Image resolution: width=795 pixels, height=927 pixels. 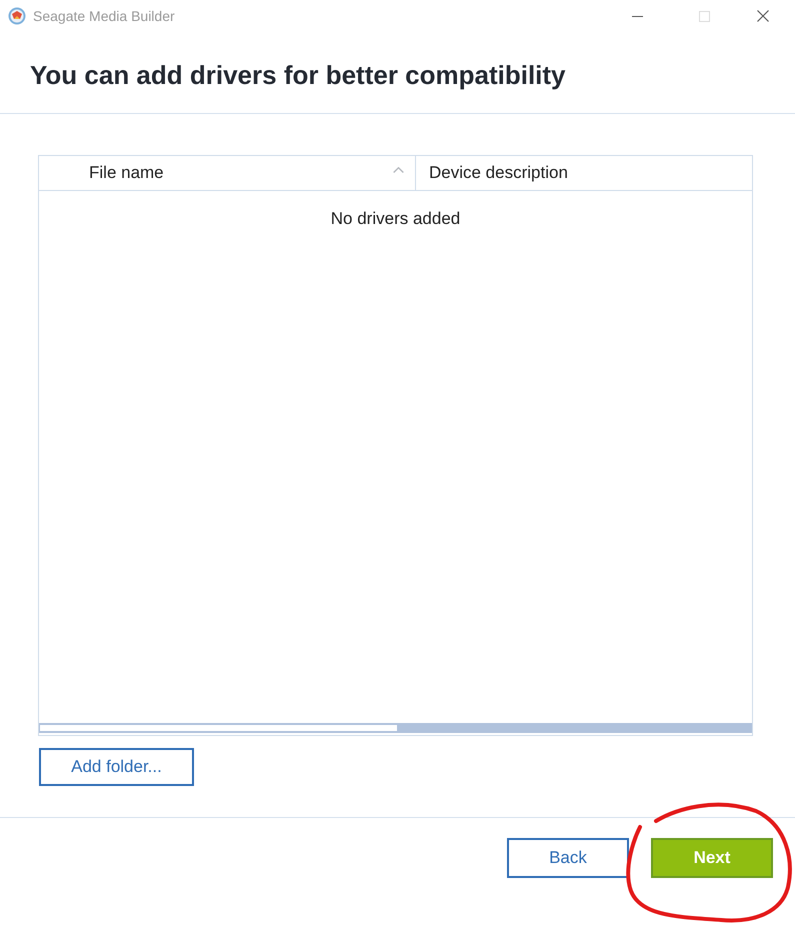 What do you see at coordinates (568, 858) in the screenshot?
I see `back-button: Back` at bounding box center [568, 858].